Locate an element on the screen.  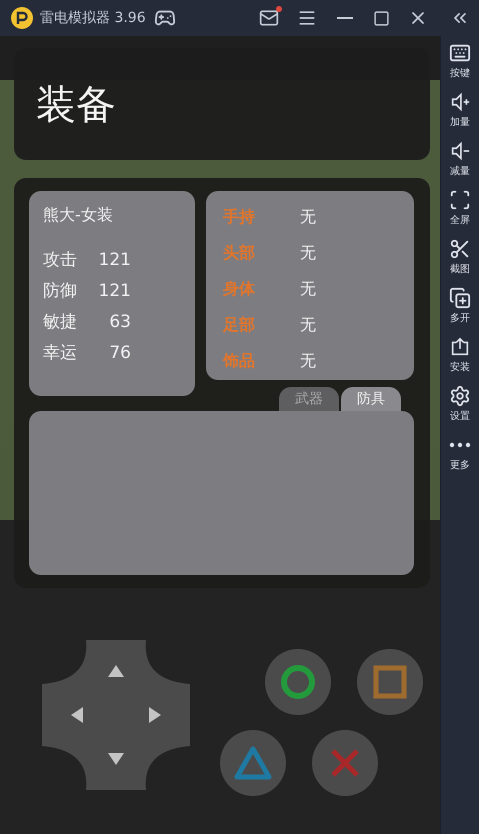
slot-label: 饰品 is located at coordinates (239, 361).